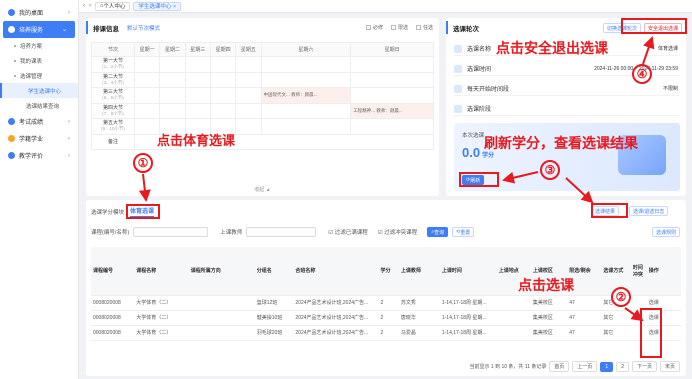 The height and width of the screenshot is (379, 692). I want to click on fold-toggle: 收起 ▲, so click(262, 189).